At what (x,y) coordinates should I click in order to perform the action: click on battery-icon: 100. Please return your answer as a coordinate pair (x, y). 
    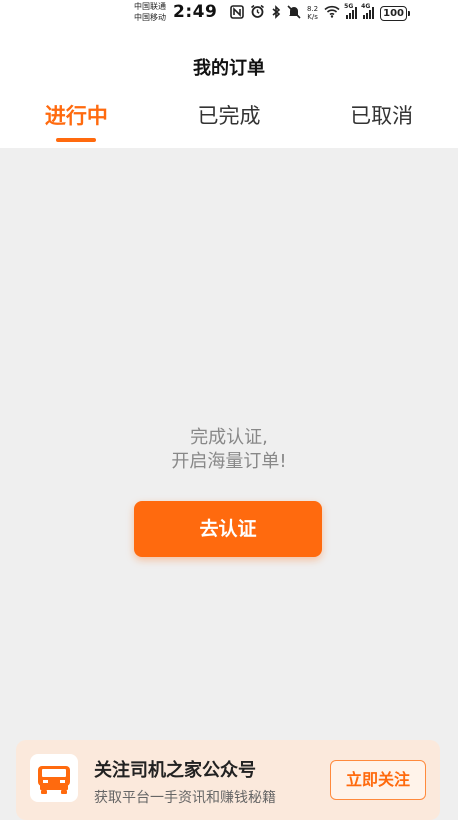
    Looking at the image, I should click on (395, 13).